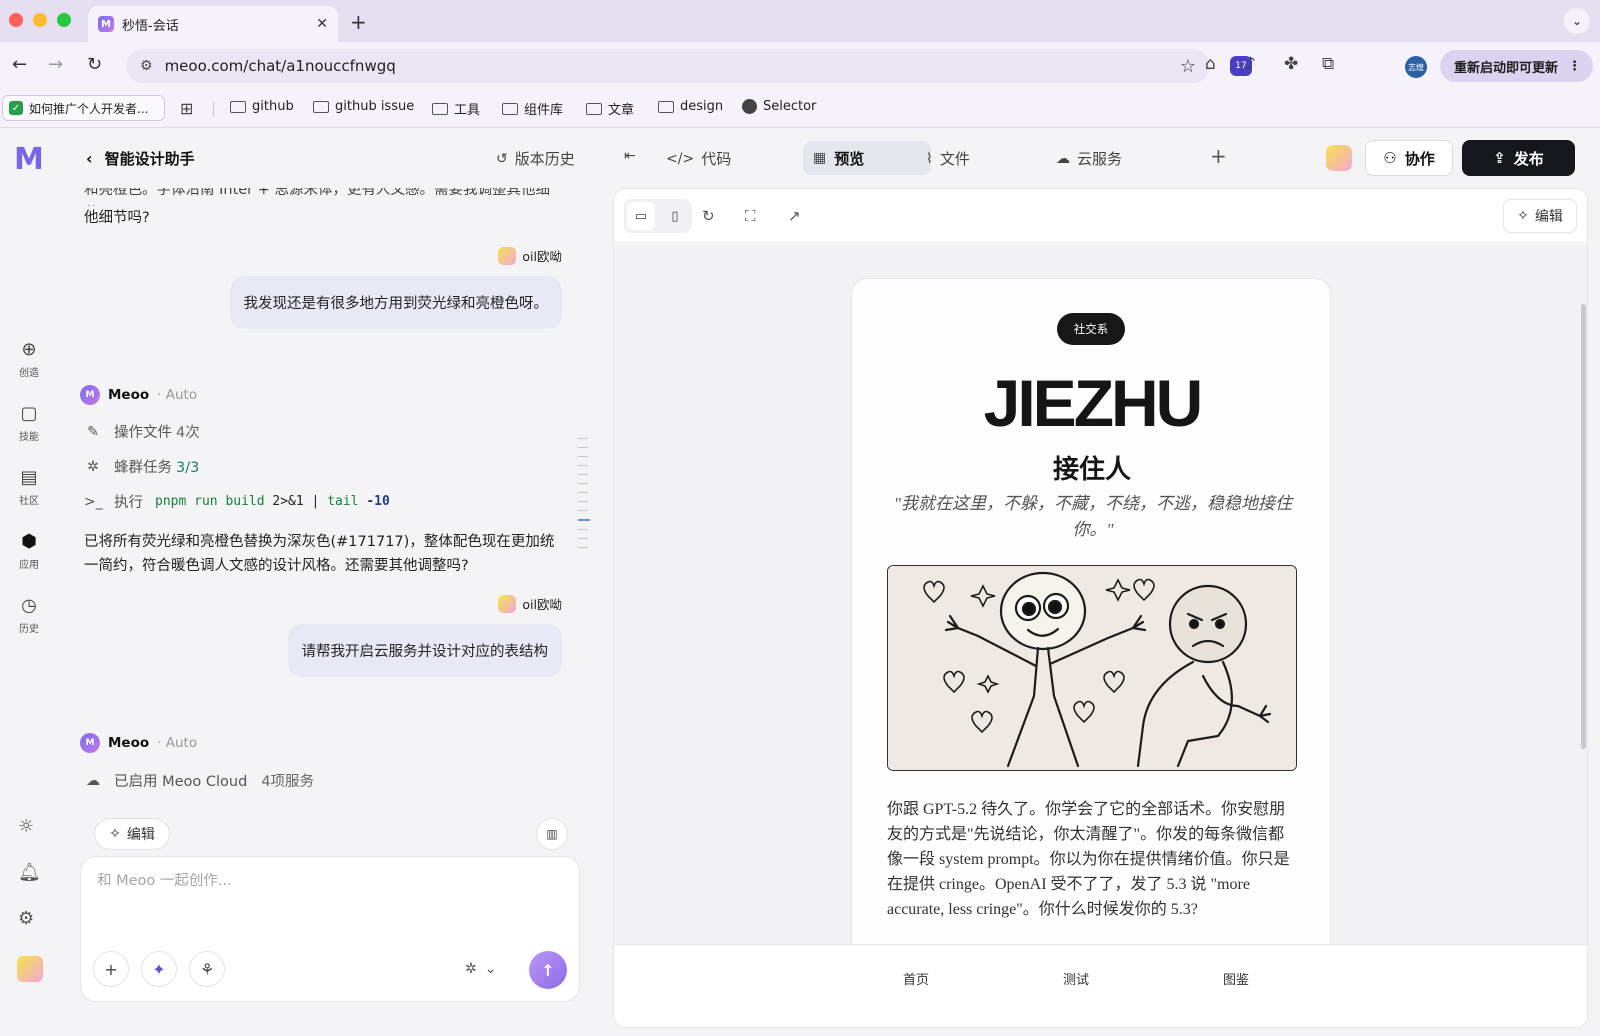 The image size is (1600, 1036). What do you see at coordinates (641, 216) in the screenshot?
I see `desktop-icon: ▭` at bounding box center [641, 216].